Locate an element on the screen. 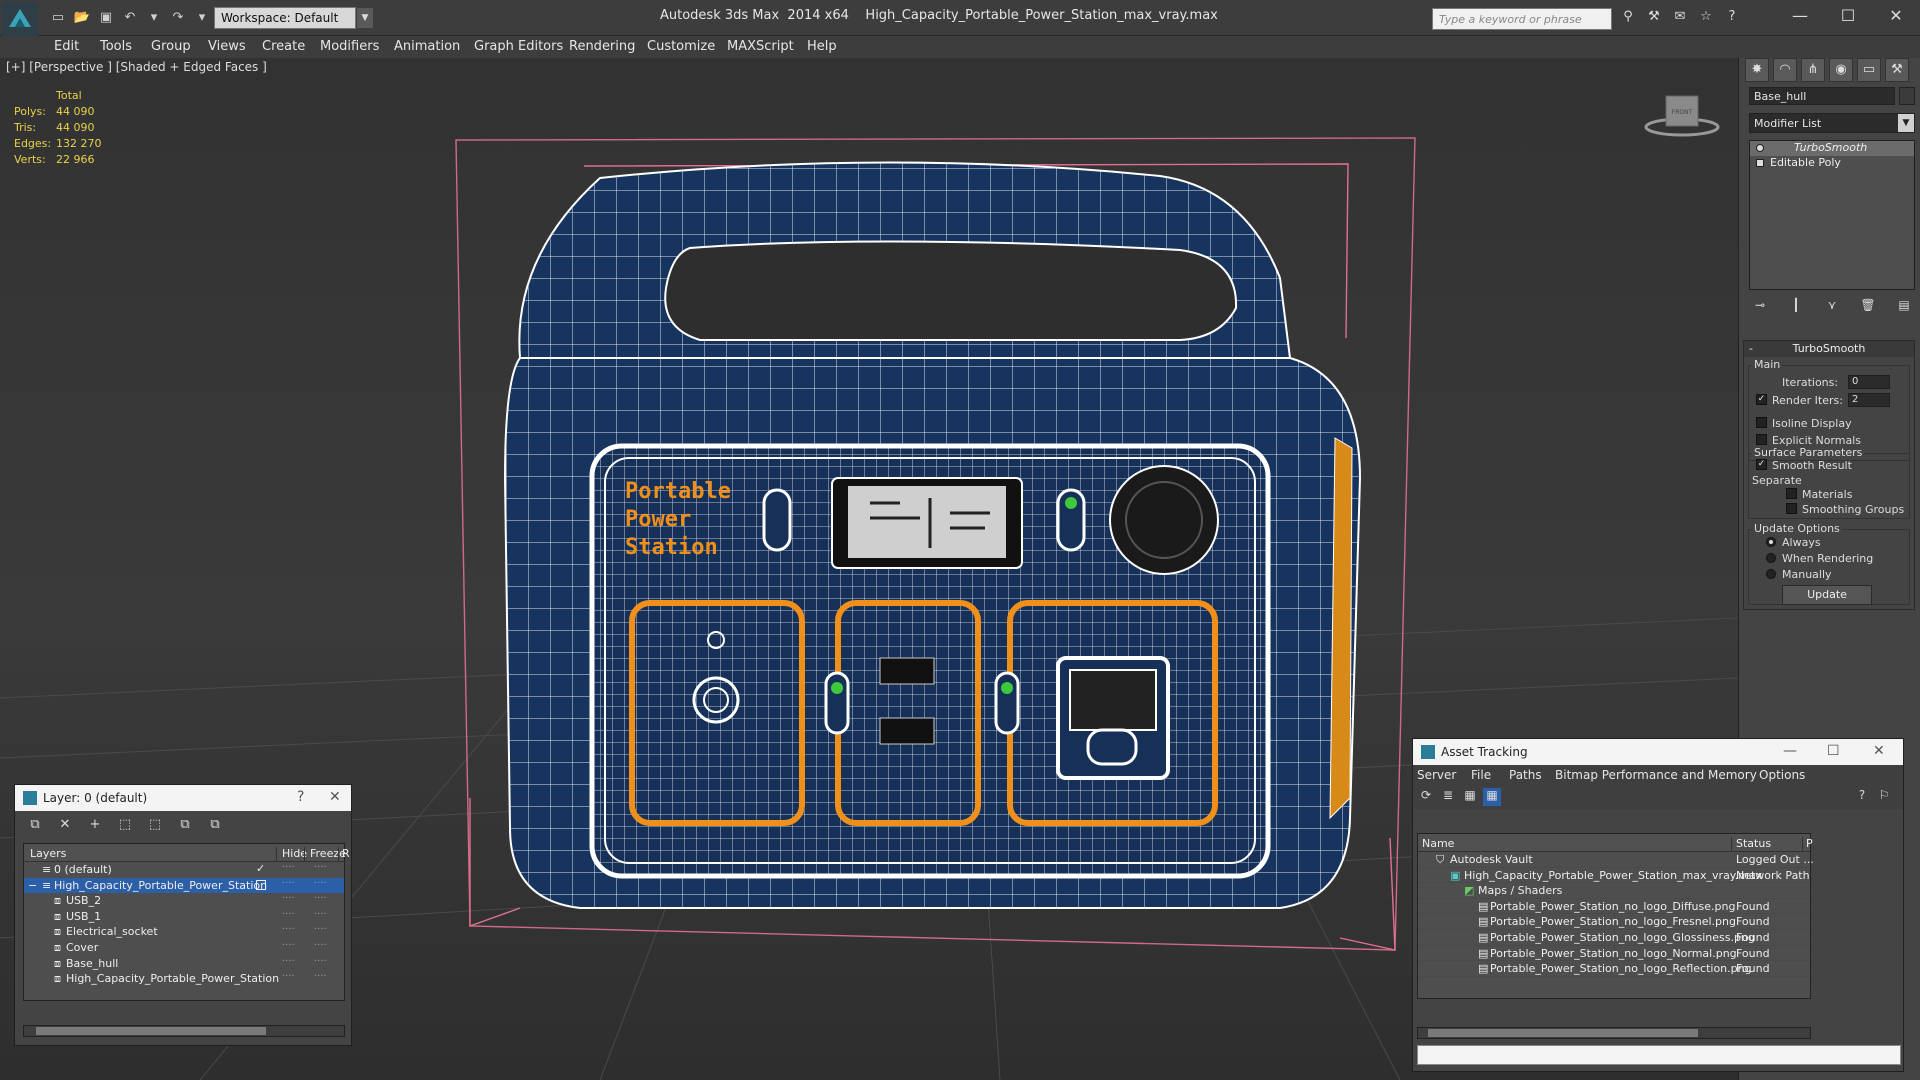  menu-create: Create is located at coordinates (283, 46).